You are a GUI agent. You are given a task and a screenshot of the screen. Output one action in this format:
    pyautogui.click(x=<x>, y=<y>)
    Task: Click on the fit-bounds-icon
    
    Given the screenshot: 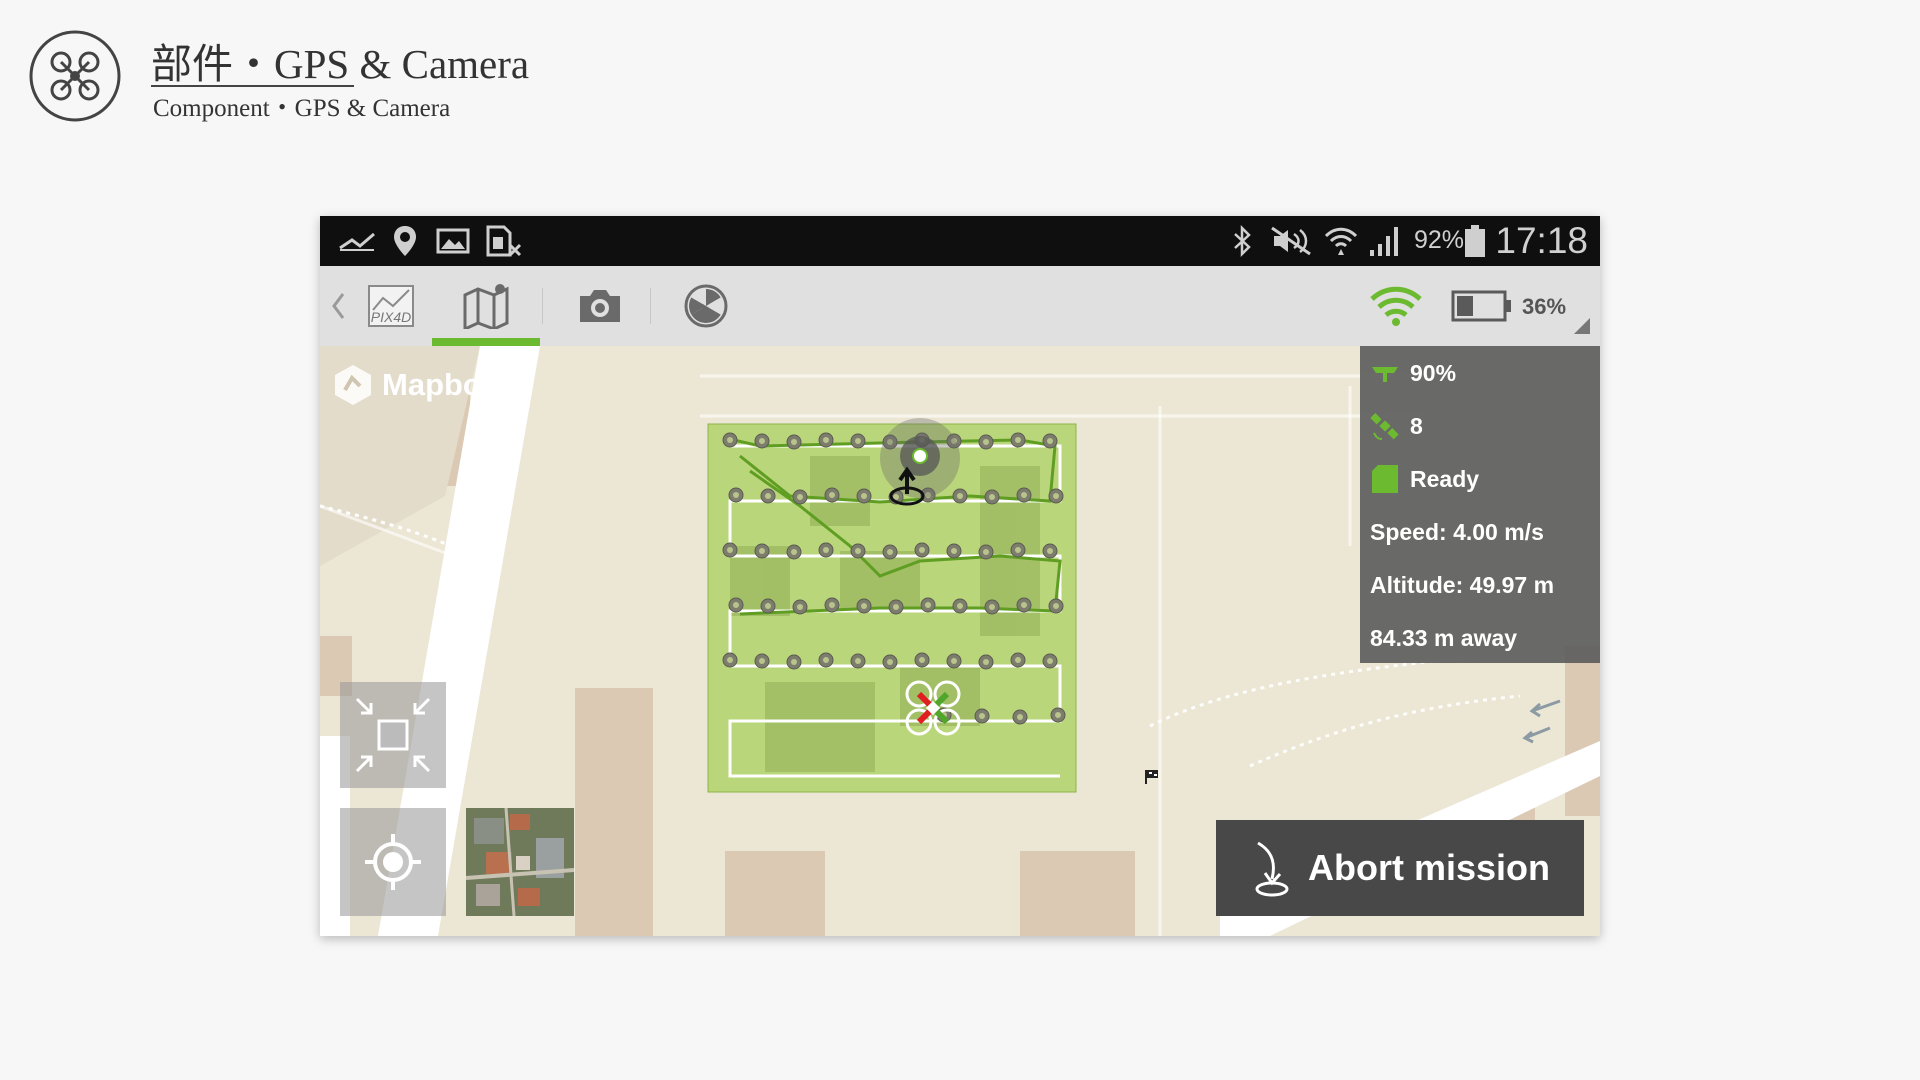 What is the action you would take?
    pyautogui.click(x=393, y=735)
    